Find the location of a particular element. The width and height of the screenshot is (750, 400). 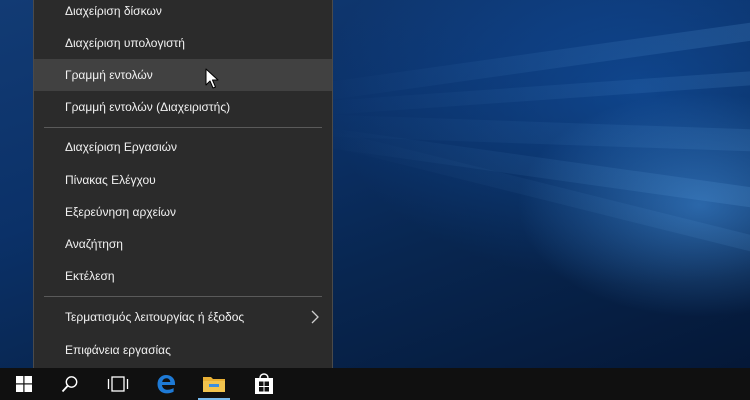

menu-item-label: Διαχείριση υπολογιστή is located at coordinates (125, 43).